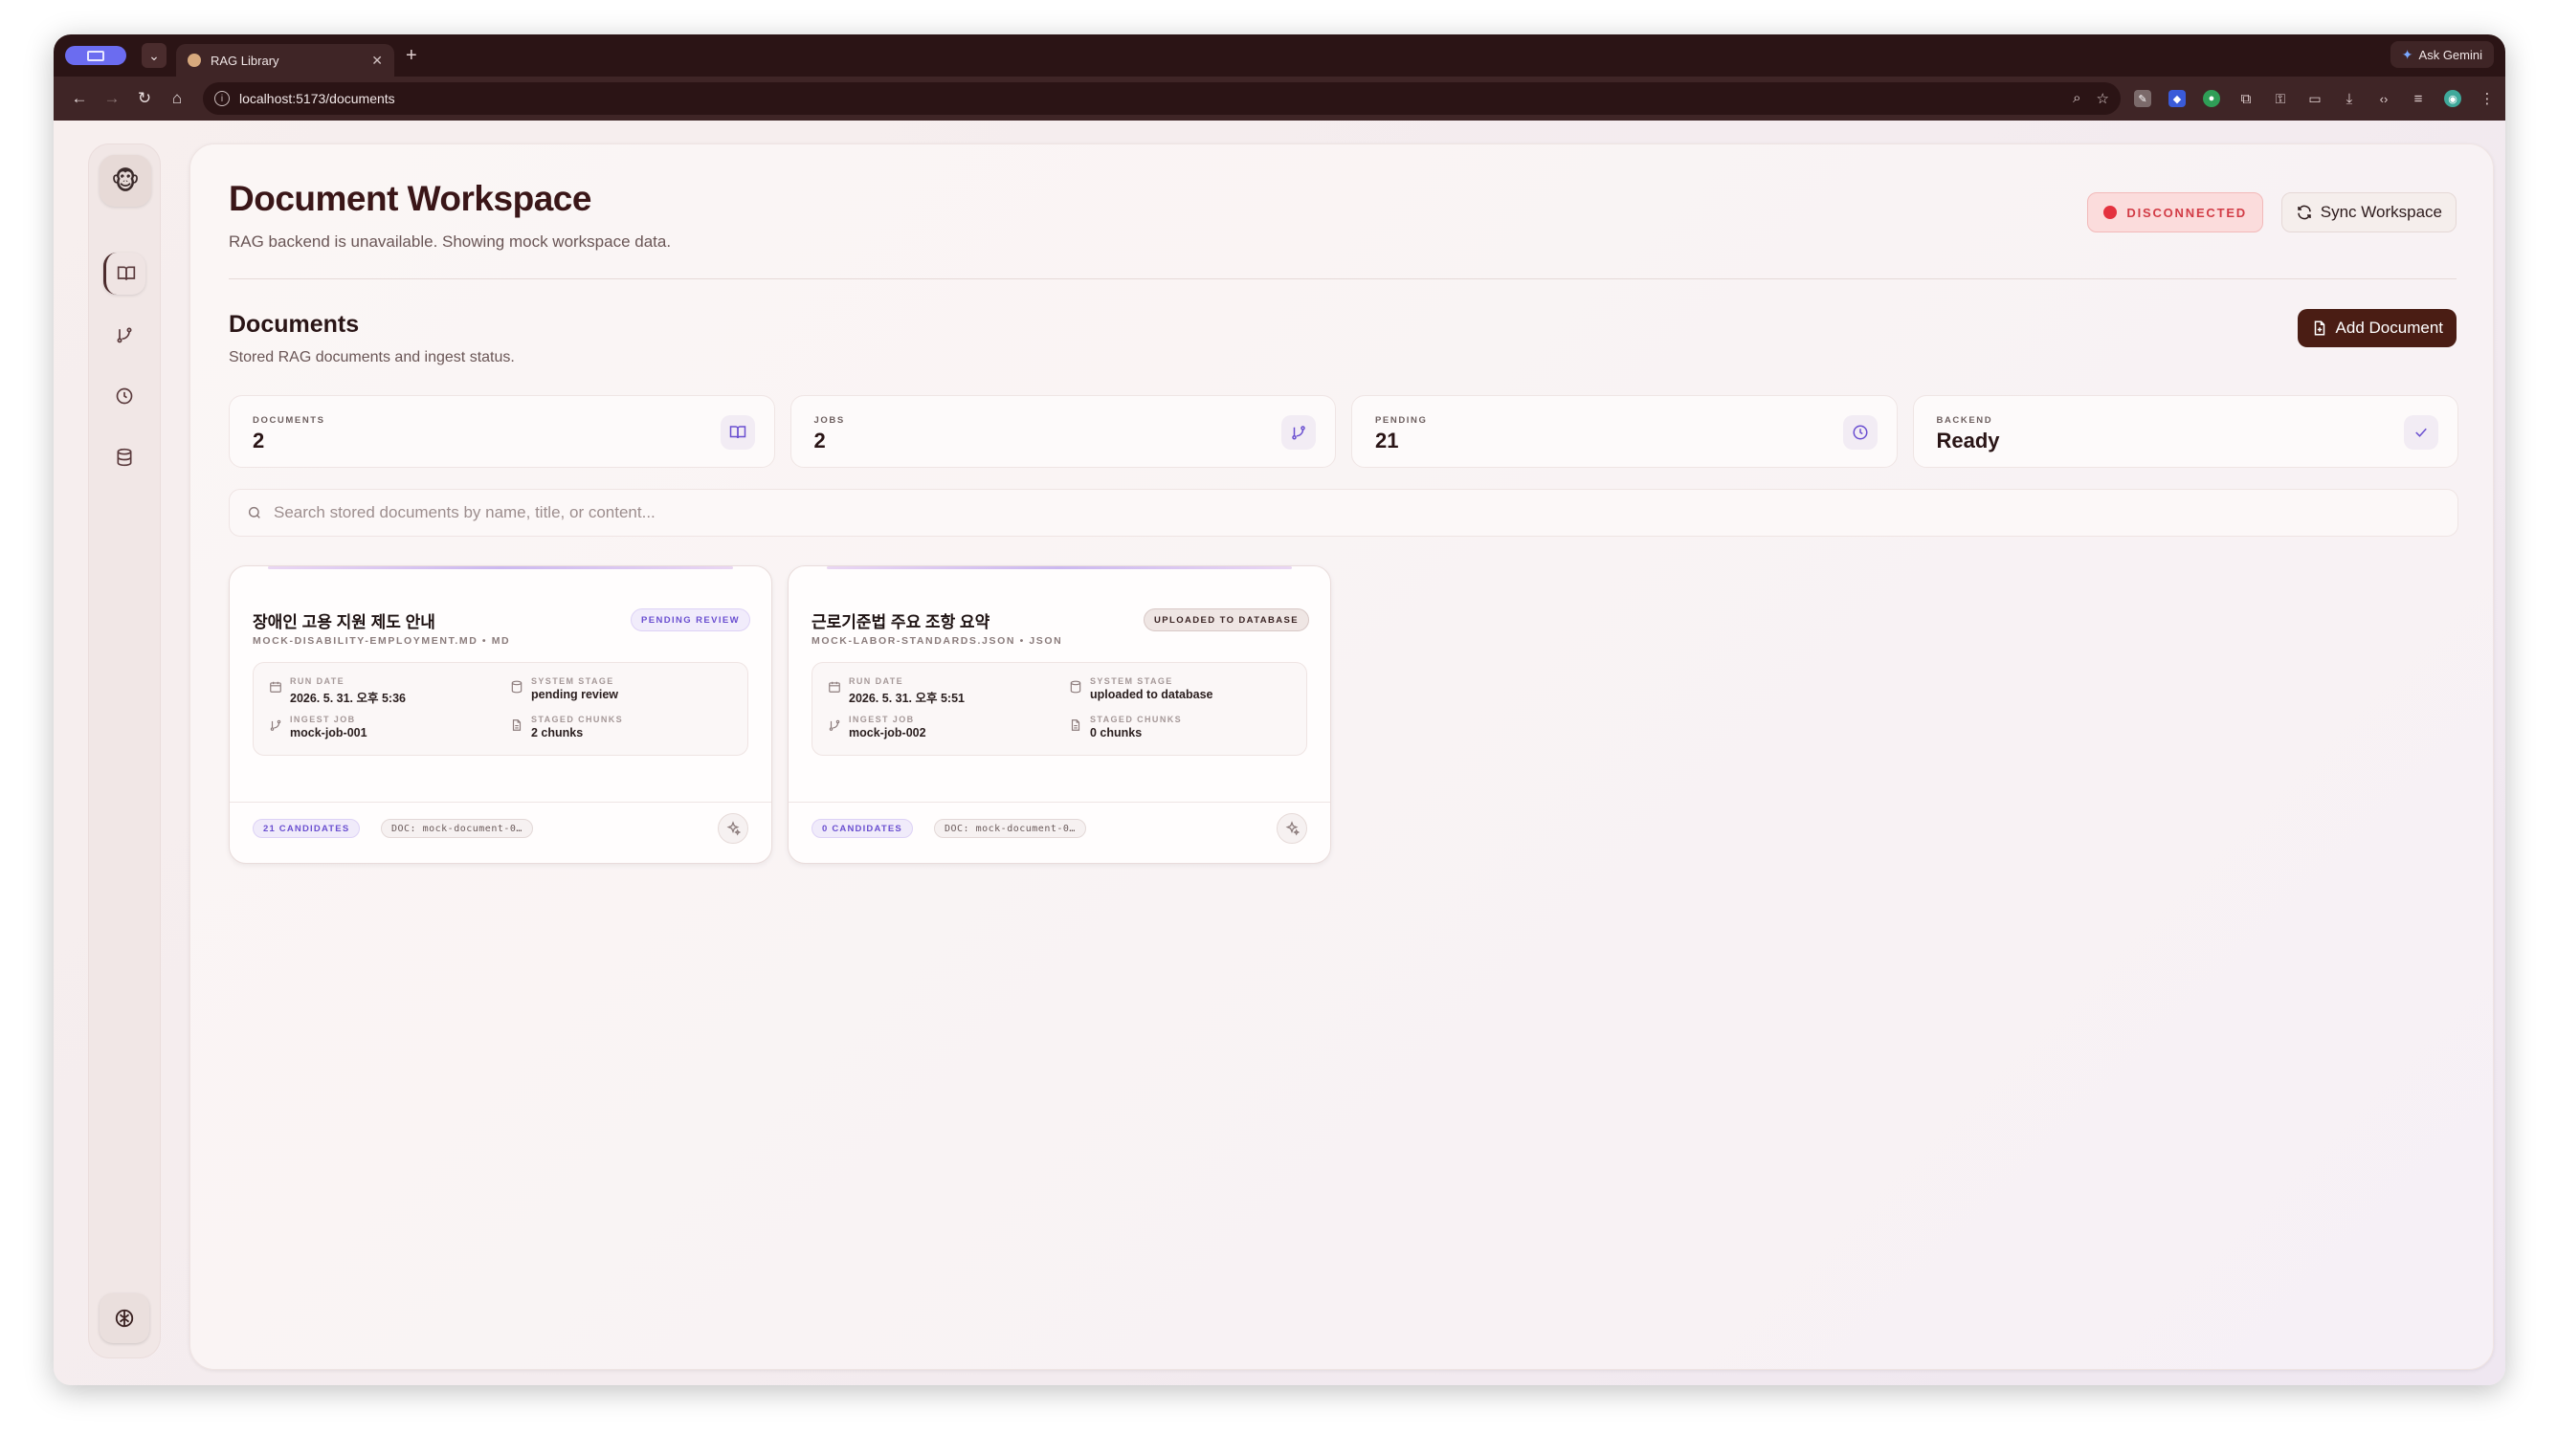 This screenshot has width=2557, height=1456. What do you see at coordinates (1162, 99) in the screenshot?
I see `address-bar: i localhost:5173/documents ⌕ ☆` at bounding box center [1162, 99].